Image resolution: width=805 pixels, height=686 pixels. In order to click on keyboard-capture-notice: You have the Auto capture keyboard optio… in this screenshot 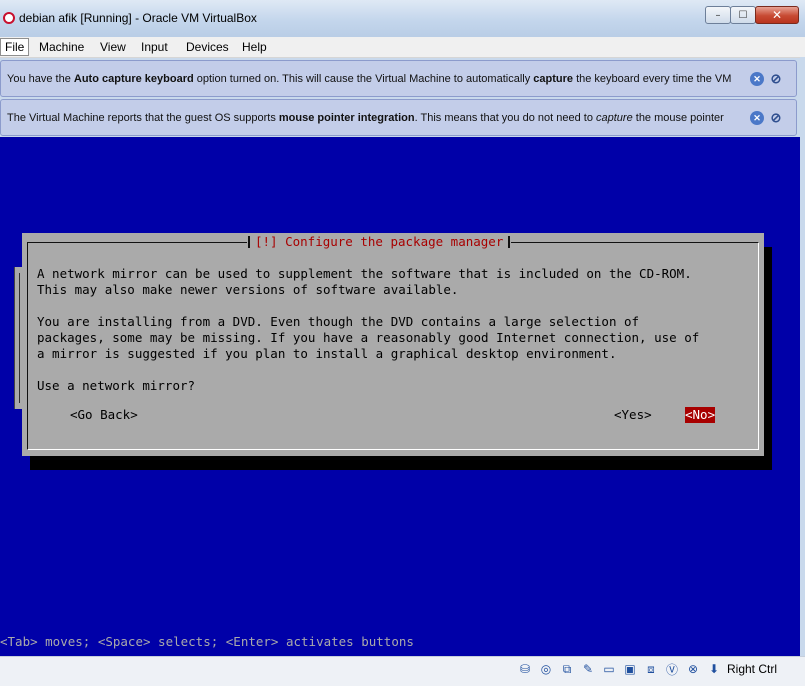, I will do `click(398, 78)`.